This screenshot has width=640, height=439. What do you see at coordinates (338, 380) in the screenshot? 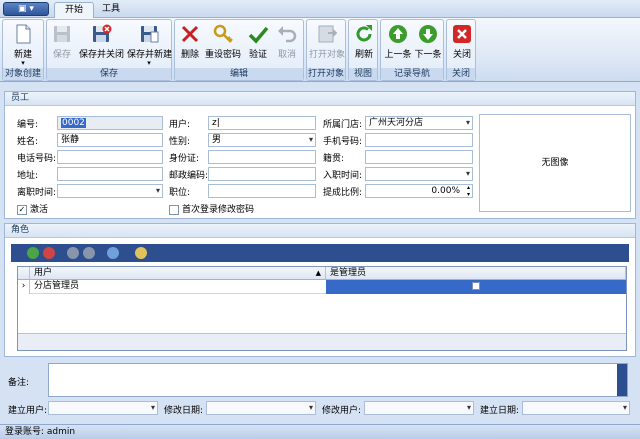
I see `note-textarea` at bounding box center [338, 380].